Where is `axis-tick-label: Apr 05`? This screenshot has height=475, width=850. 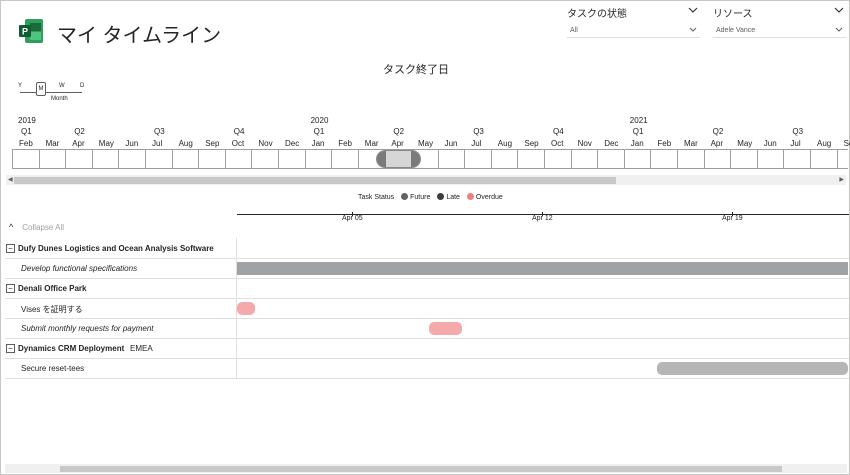
axis-tick-label: Apr 05 is located at coordinates (352, 217).